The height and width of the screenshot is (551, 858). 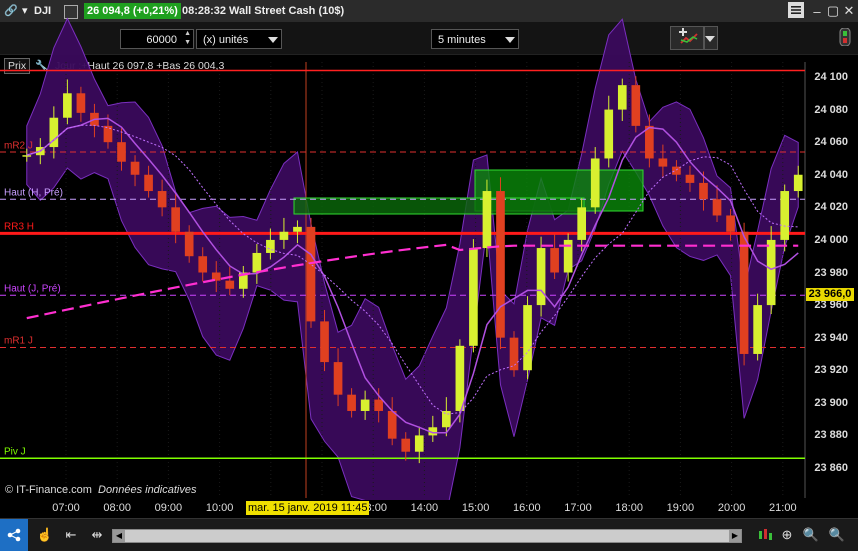 I want to click on indicators-button, so click(x=687, y=38).